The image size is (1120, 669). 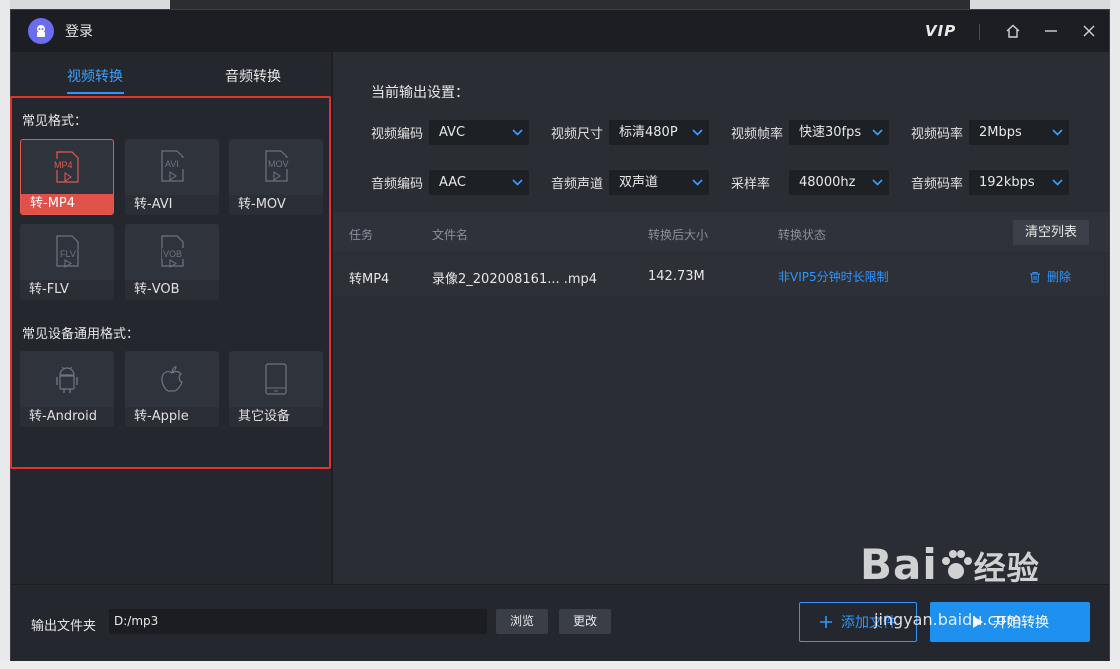 What do you see at coordinates (1051, 31) in the screenshot?
I see `minimize-icon` at bounding box center [1051, 31].